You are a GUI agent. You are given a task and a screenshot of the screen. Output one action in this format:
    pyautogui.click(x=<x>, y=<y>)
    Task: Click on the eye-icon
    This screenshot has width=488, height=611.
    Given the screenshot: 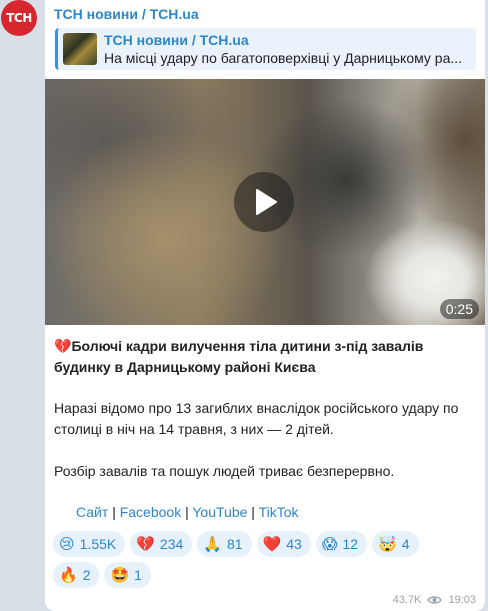 What is the action you would take?
    pyautogui.click(x=435, y=600)
    